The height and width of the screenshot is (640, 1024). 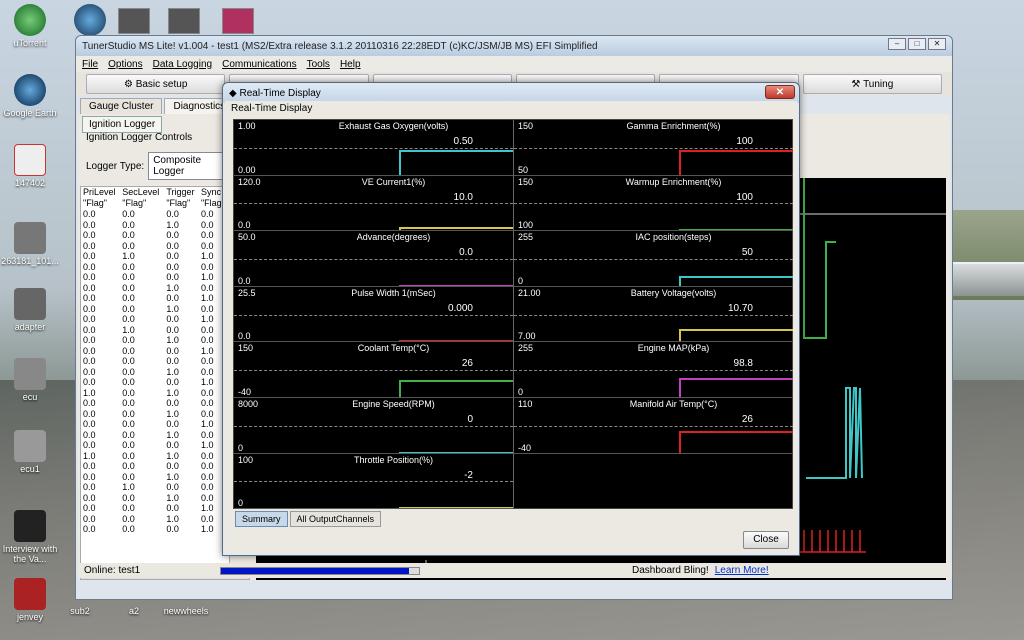 What do you see at coordinates (30, 310) in the screenshot?
I see `desktop-icon-adapter: adapter` at bounding box center [30, 310].